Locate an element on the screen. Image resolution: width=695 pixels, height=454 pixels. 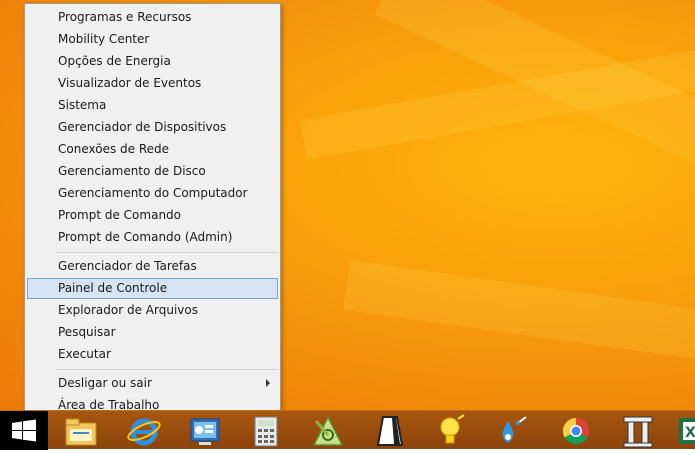
menu-item-programas-e-recursos: Programas e Recursos is located at coordinates (152, 17).